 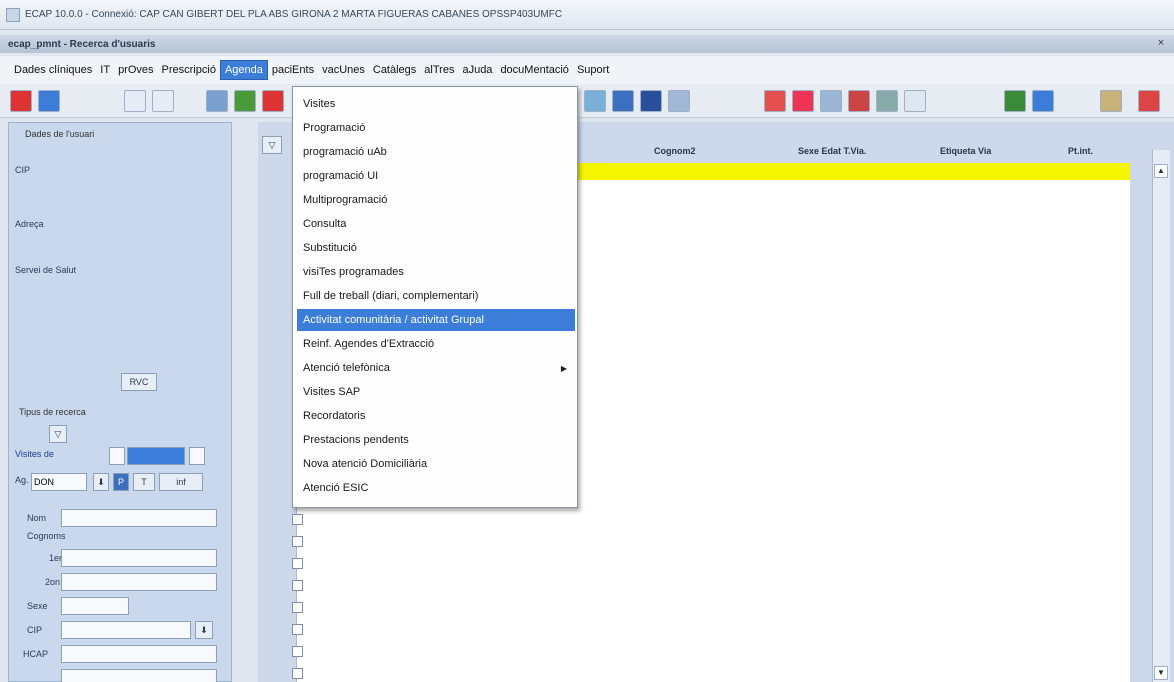 What do you see at coordinates (356, 440) in the screenshot?
I see `menu-item-label: Prestacions pendents` at bounding box center [356, 440].